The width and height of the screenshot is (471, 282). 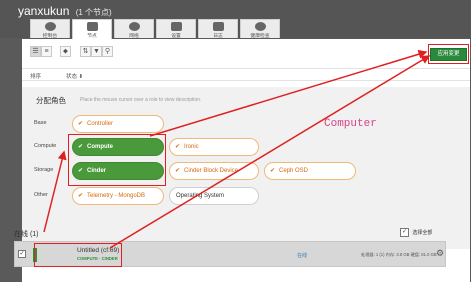 What do you see at coordinates (41, 195) in the screenshot?
I see `group-other: Other` at bounding box center [41, 195].